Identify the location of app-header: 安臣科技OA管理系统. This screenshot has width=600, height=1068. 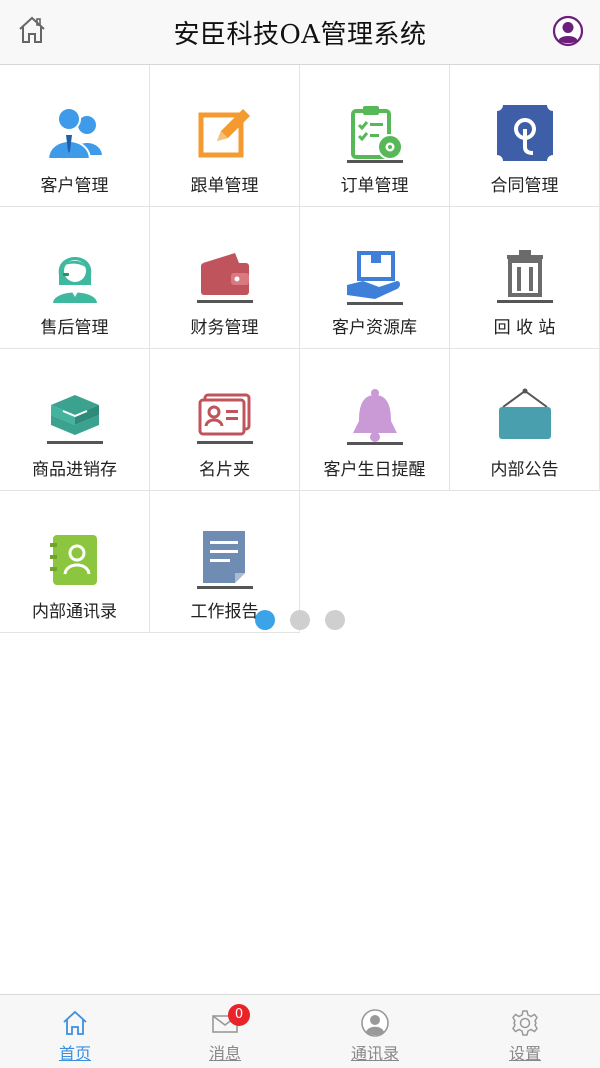
(300, 32).